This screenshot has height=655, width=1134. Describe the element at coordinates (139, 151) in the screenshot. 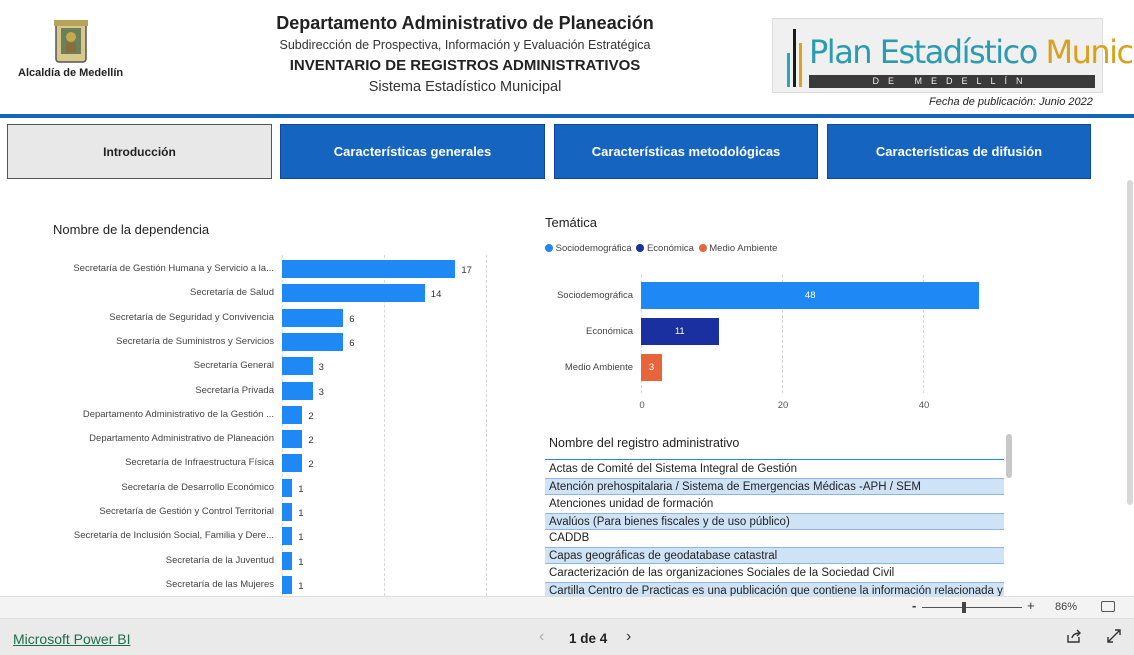

I see `tab-introduccion: Introducción` at that location.